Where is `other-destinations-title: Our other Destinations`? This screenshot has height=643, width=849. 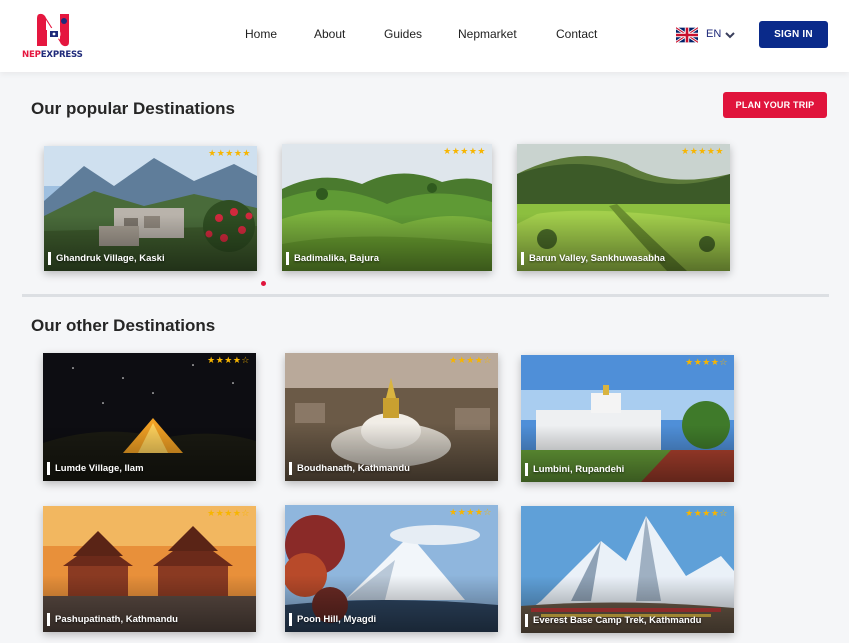 other-destinations-title: Our other Destinations is located at coordinates (123, 325).